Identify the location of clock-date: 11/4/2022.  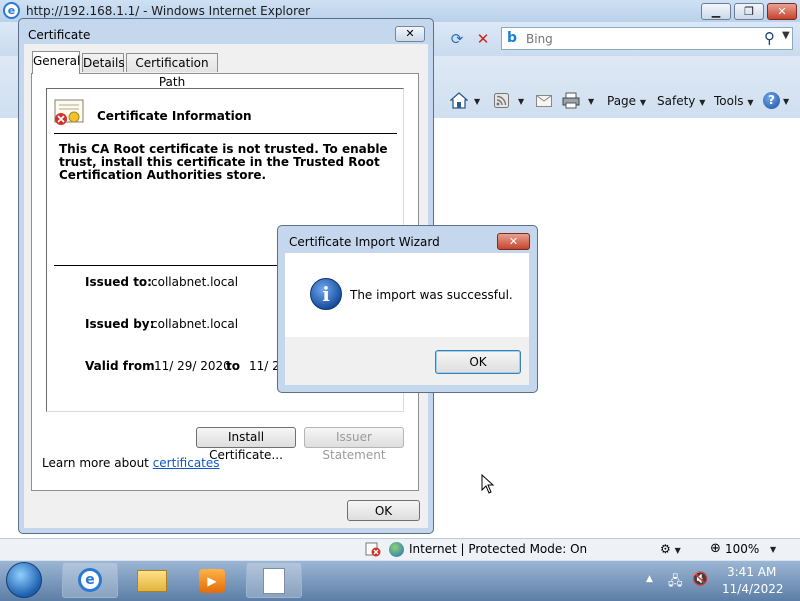
(753, 589).